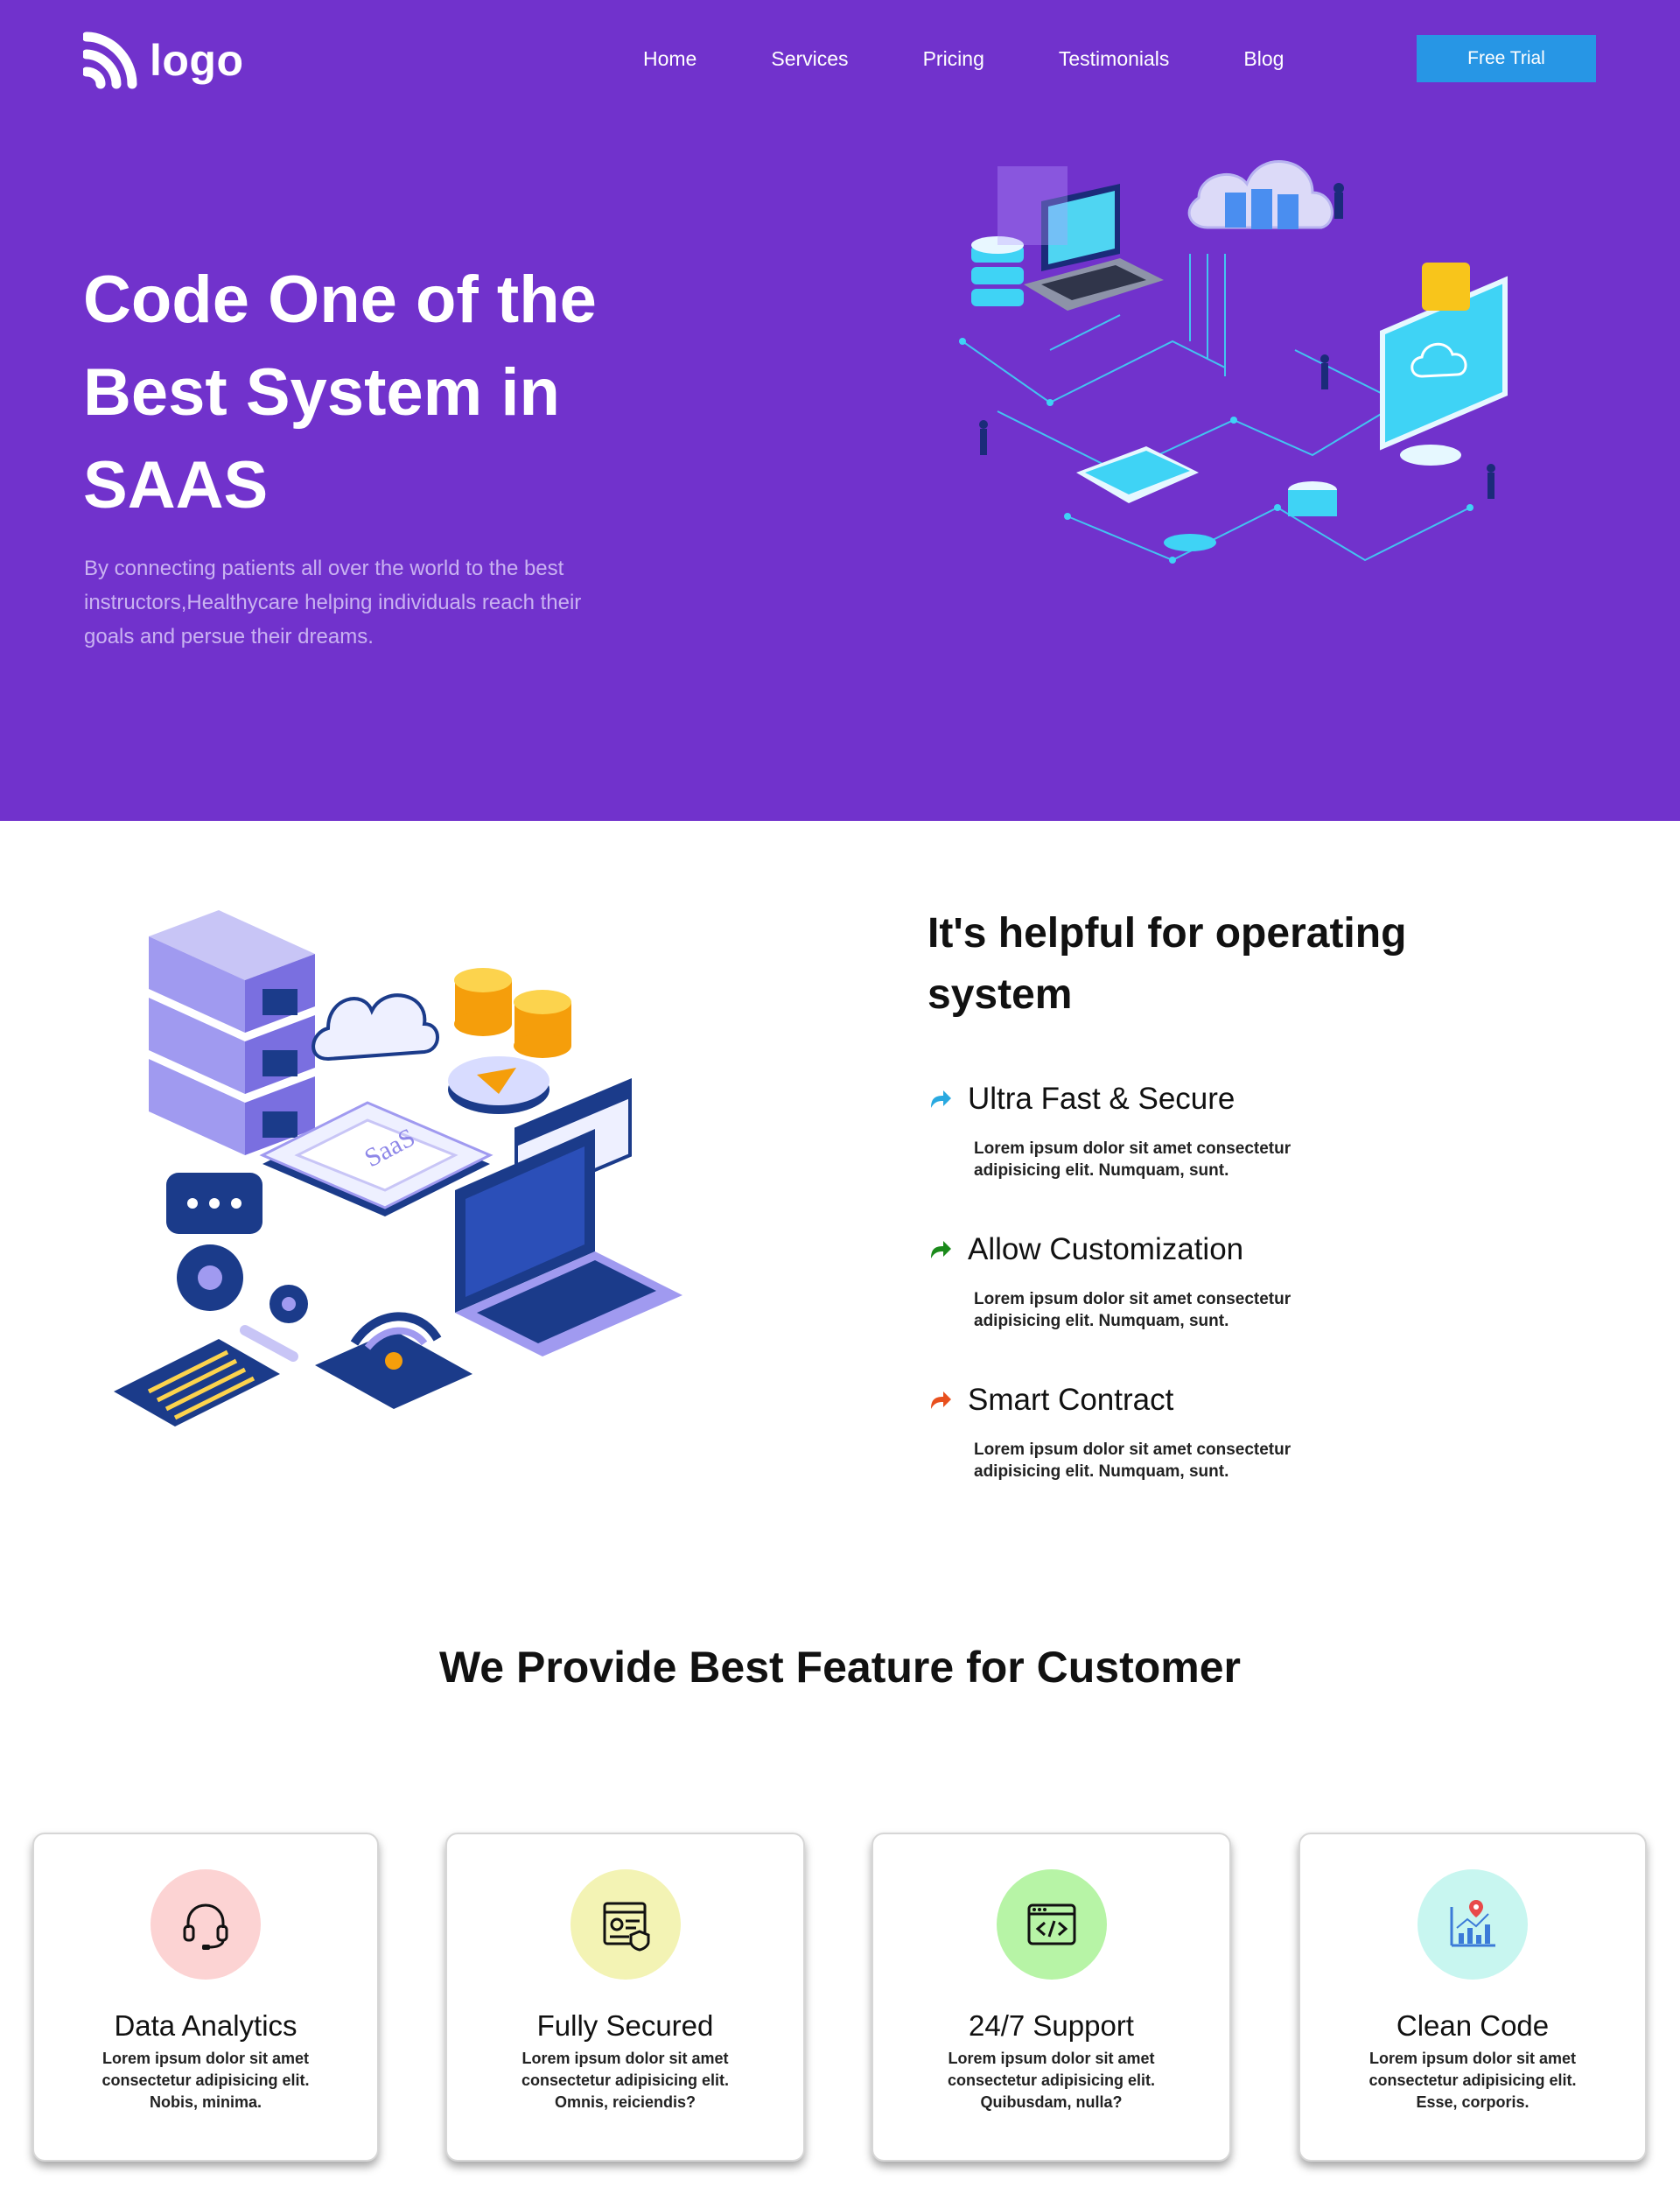  What do you see at coordinates (953, 59) in the screenshot?
I see `nav-pricing: Pricing` at bounding box center [953, 59].